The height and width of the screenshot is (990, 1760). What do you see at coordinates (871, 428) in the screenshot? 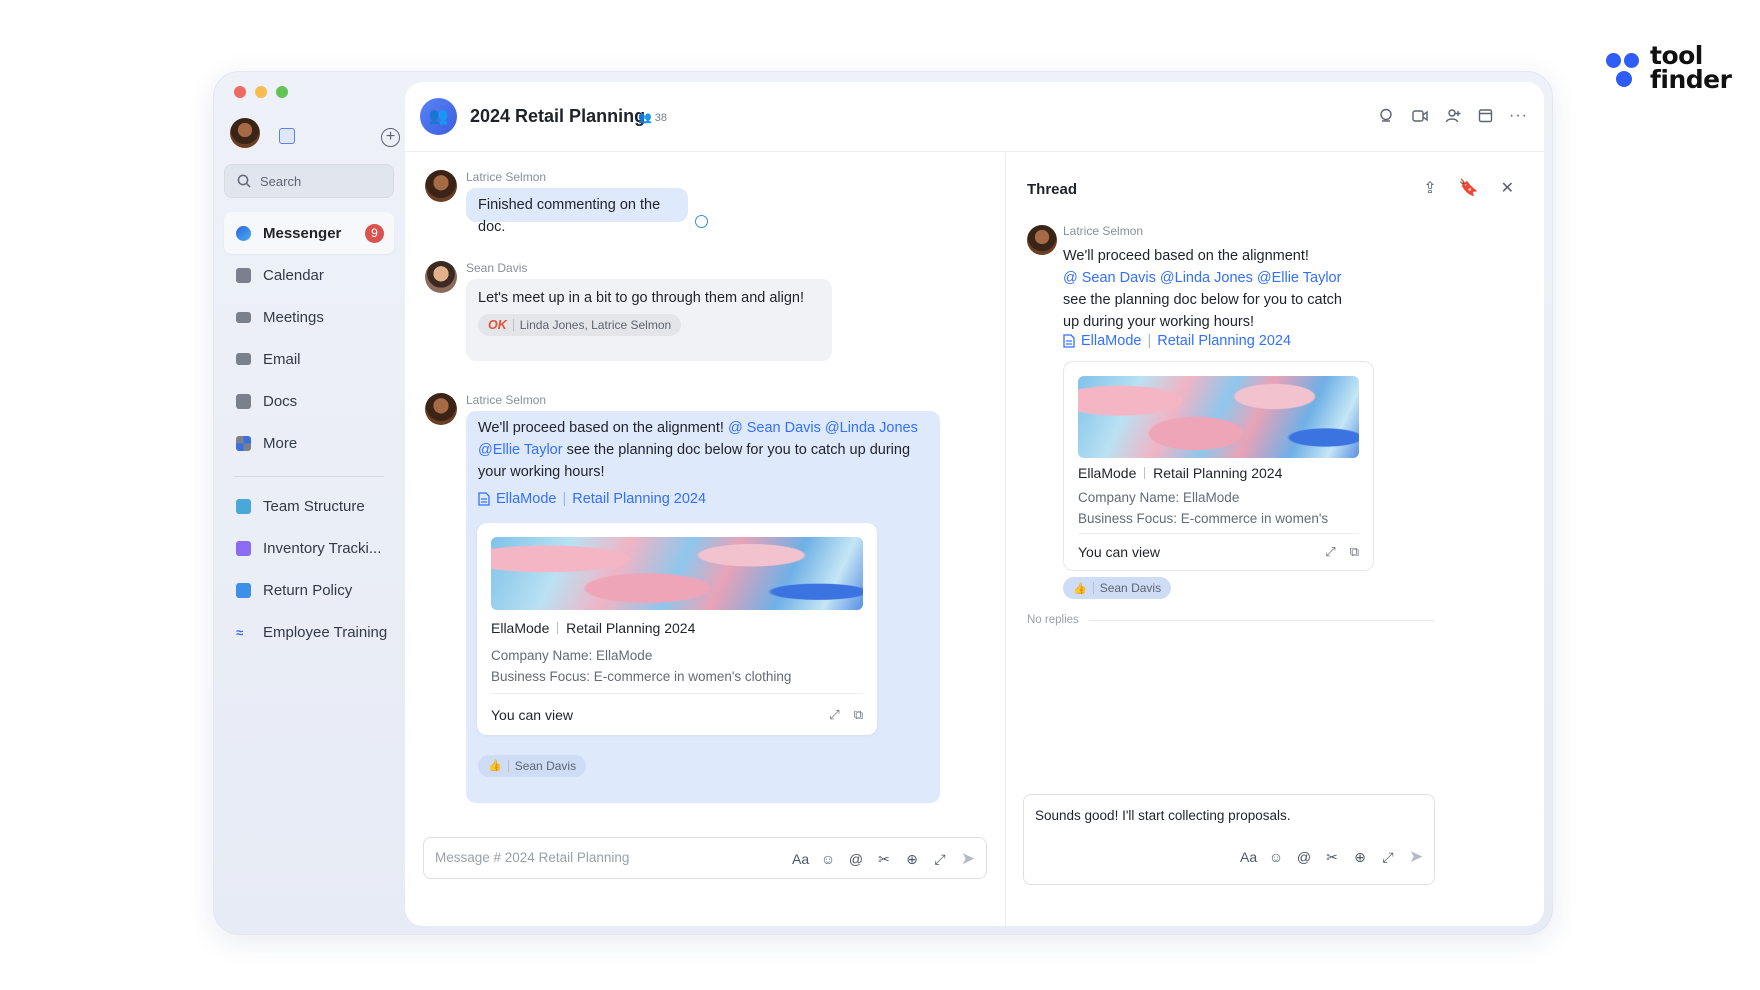
I see `mention: @Linda Jones` at bounding box center [871, 428].